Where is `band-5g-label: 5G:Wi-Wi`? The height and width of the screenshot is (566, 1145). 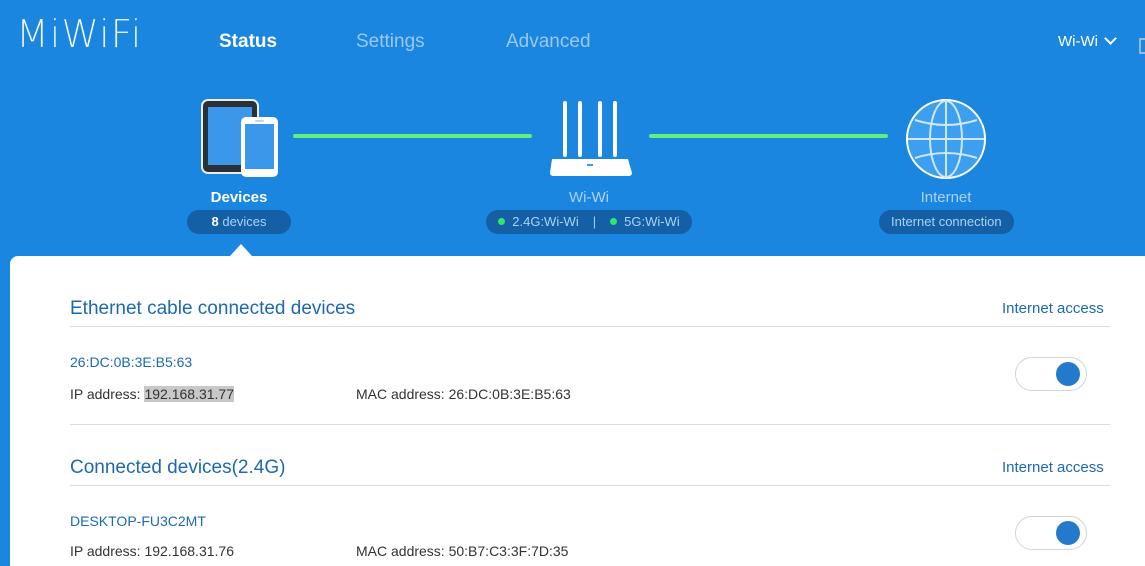
band-5g-label: 5G:Wi-Wi is located at coordinates (652, 221).